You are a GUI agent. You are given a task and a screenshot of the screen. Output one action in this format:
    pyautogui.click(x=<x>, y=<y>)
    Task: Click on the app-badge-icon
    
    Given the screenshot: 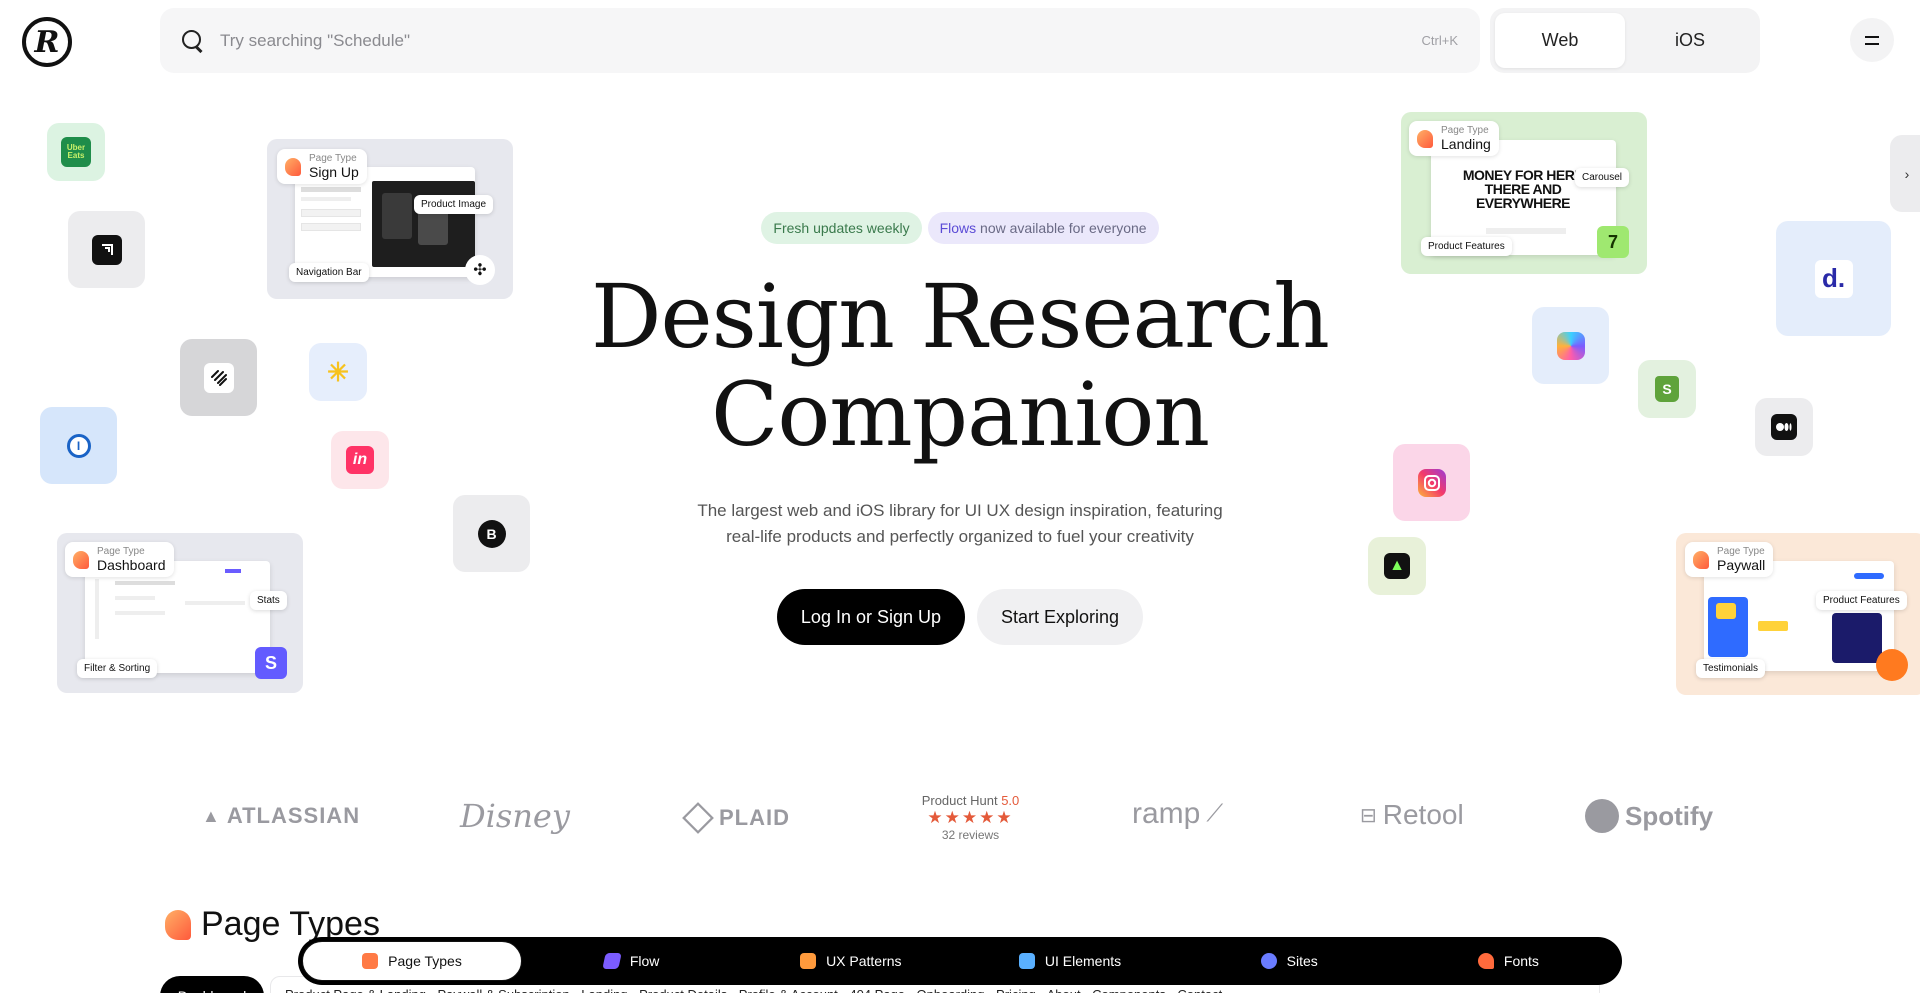 What is the action you would take?
    pyautogui.click(x=1892, y=665)
    